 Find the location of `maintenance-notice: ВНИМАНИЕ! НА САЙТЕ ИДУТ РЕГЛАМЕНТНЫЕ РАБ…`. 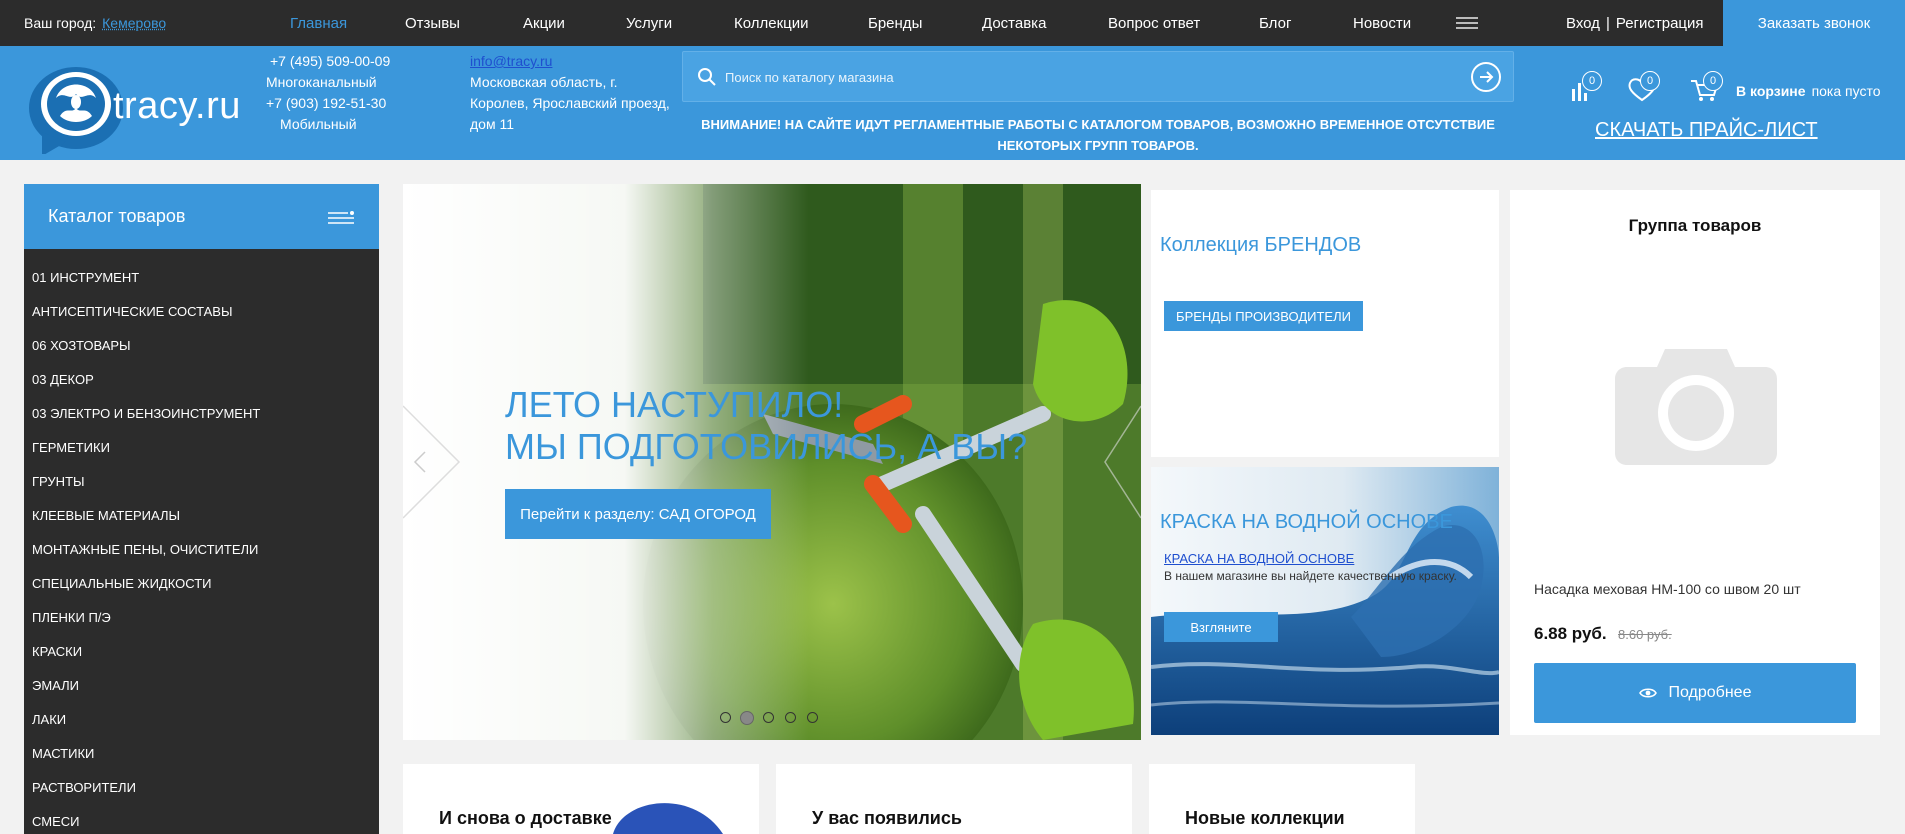

maintenance-notice: ВНИМАНИЕ! НА САЙТЕ ИДУТ РЕГЛАМЕНТНЫЕ РАБ… is located at coordinates (1098, 135).